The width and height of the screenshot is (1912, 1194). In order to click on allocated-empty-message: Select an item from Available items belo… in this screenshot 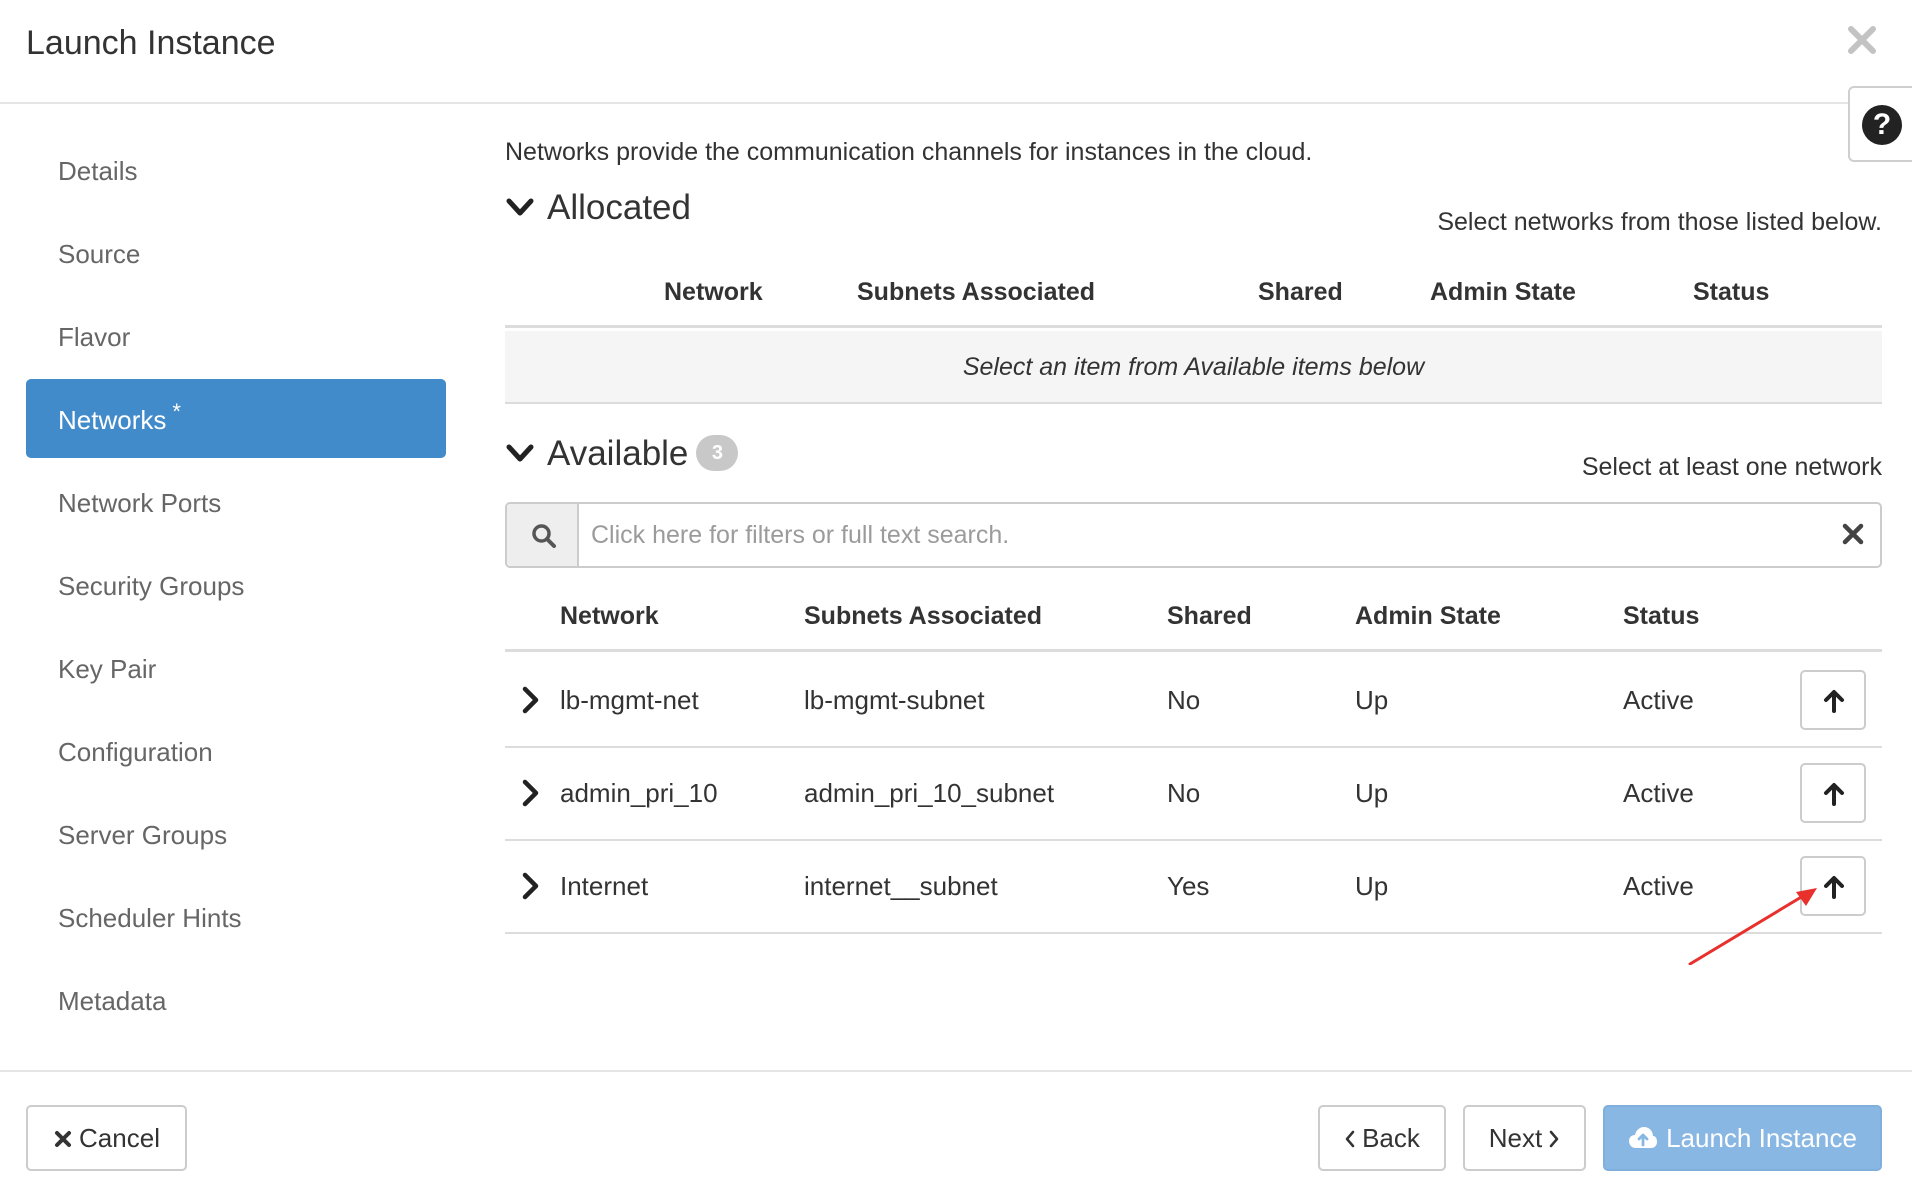, I will do `click(1193, 367)`.